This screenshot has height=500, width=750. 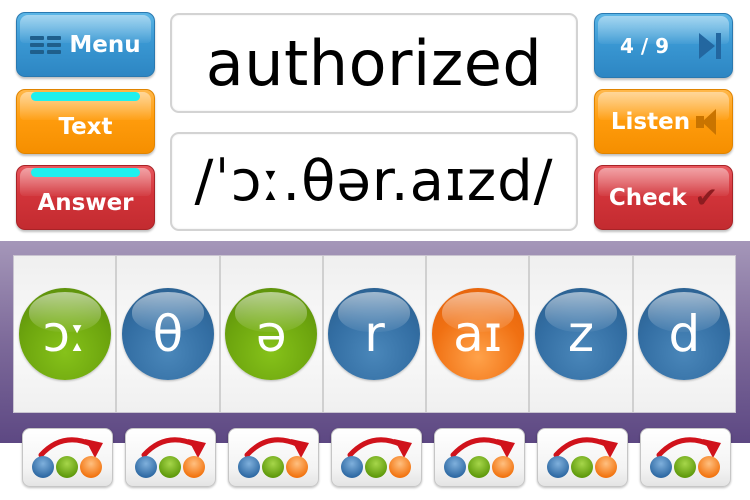 I want to click on phoneme-symbol: ɔː, so click(x=64, y=334).